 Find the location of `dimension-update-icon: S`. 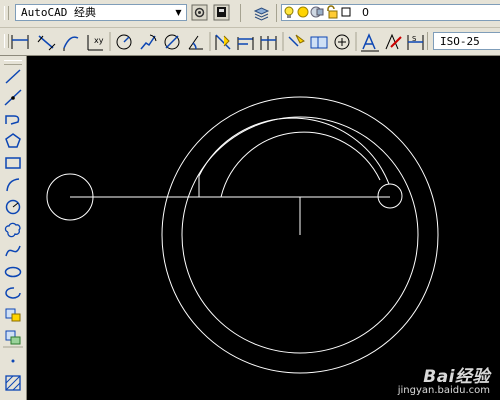

dimension-update-icon: S is located at coordinates (415, 42).